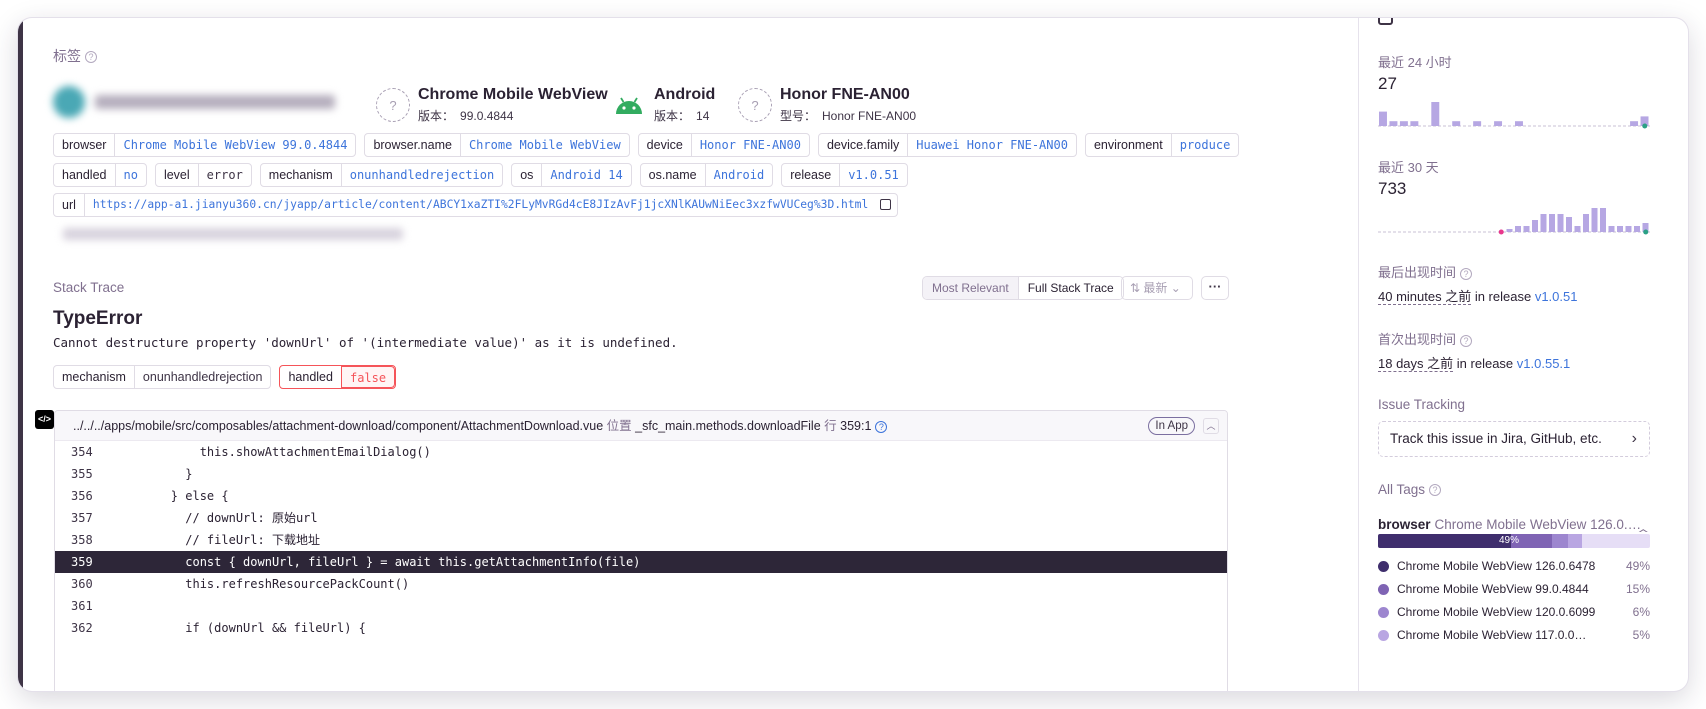  Describe the element at coordinates (100, 175) in the screenshot. I see `tag-handled: handled no` at that location.